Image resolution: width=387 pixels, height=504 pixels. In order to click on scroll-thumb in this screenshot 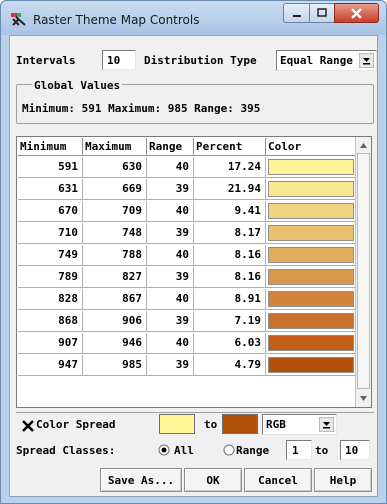, I will do `click(363, 271)`.